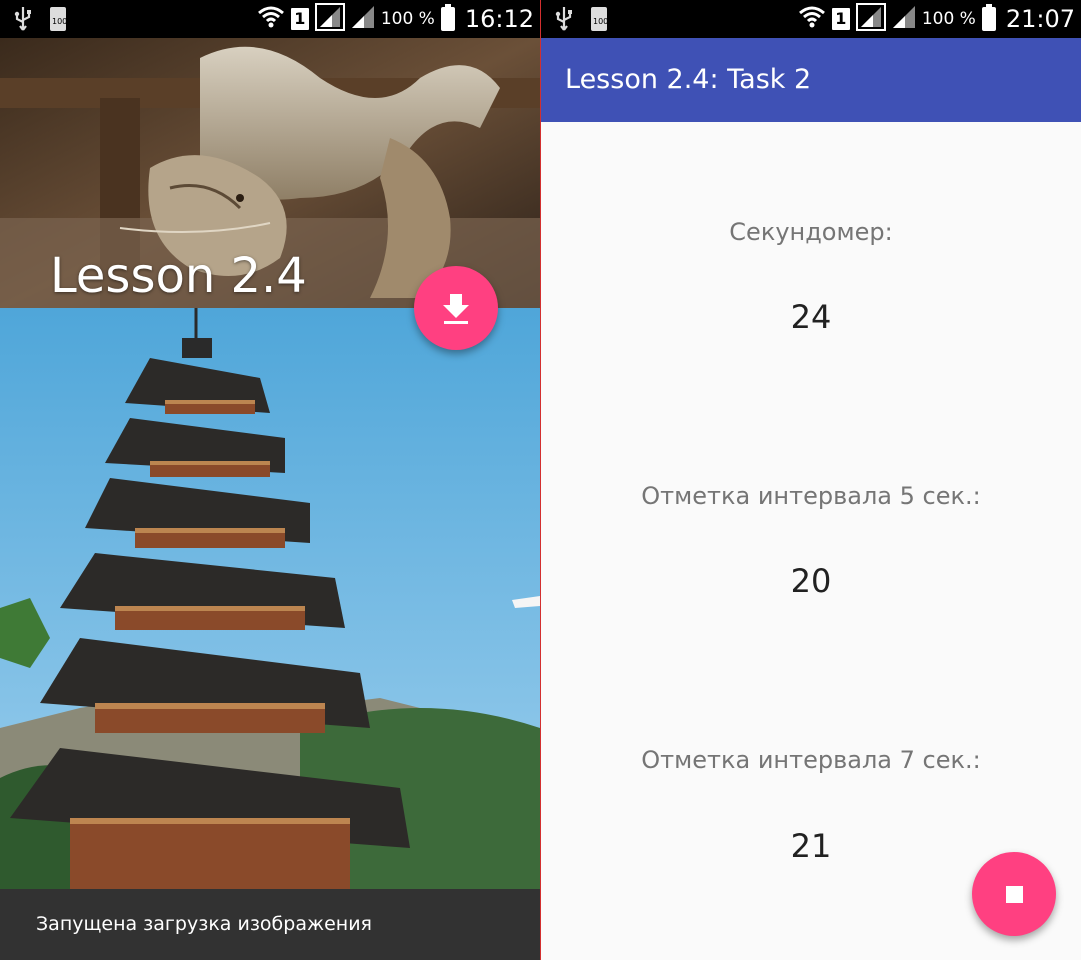 The height and width of the screenshot is (960, 1081). What do you see at coordinates (811, 317) in the screenshot?
I see `stopwatch-value: 24` at bounding box center [811, 317].